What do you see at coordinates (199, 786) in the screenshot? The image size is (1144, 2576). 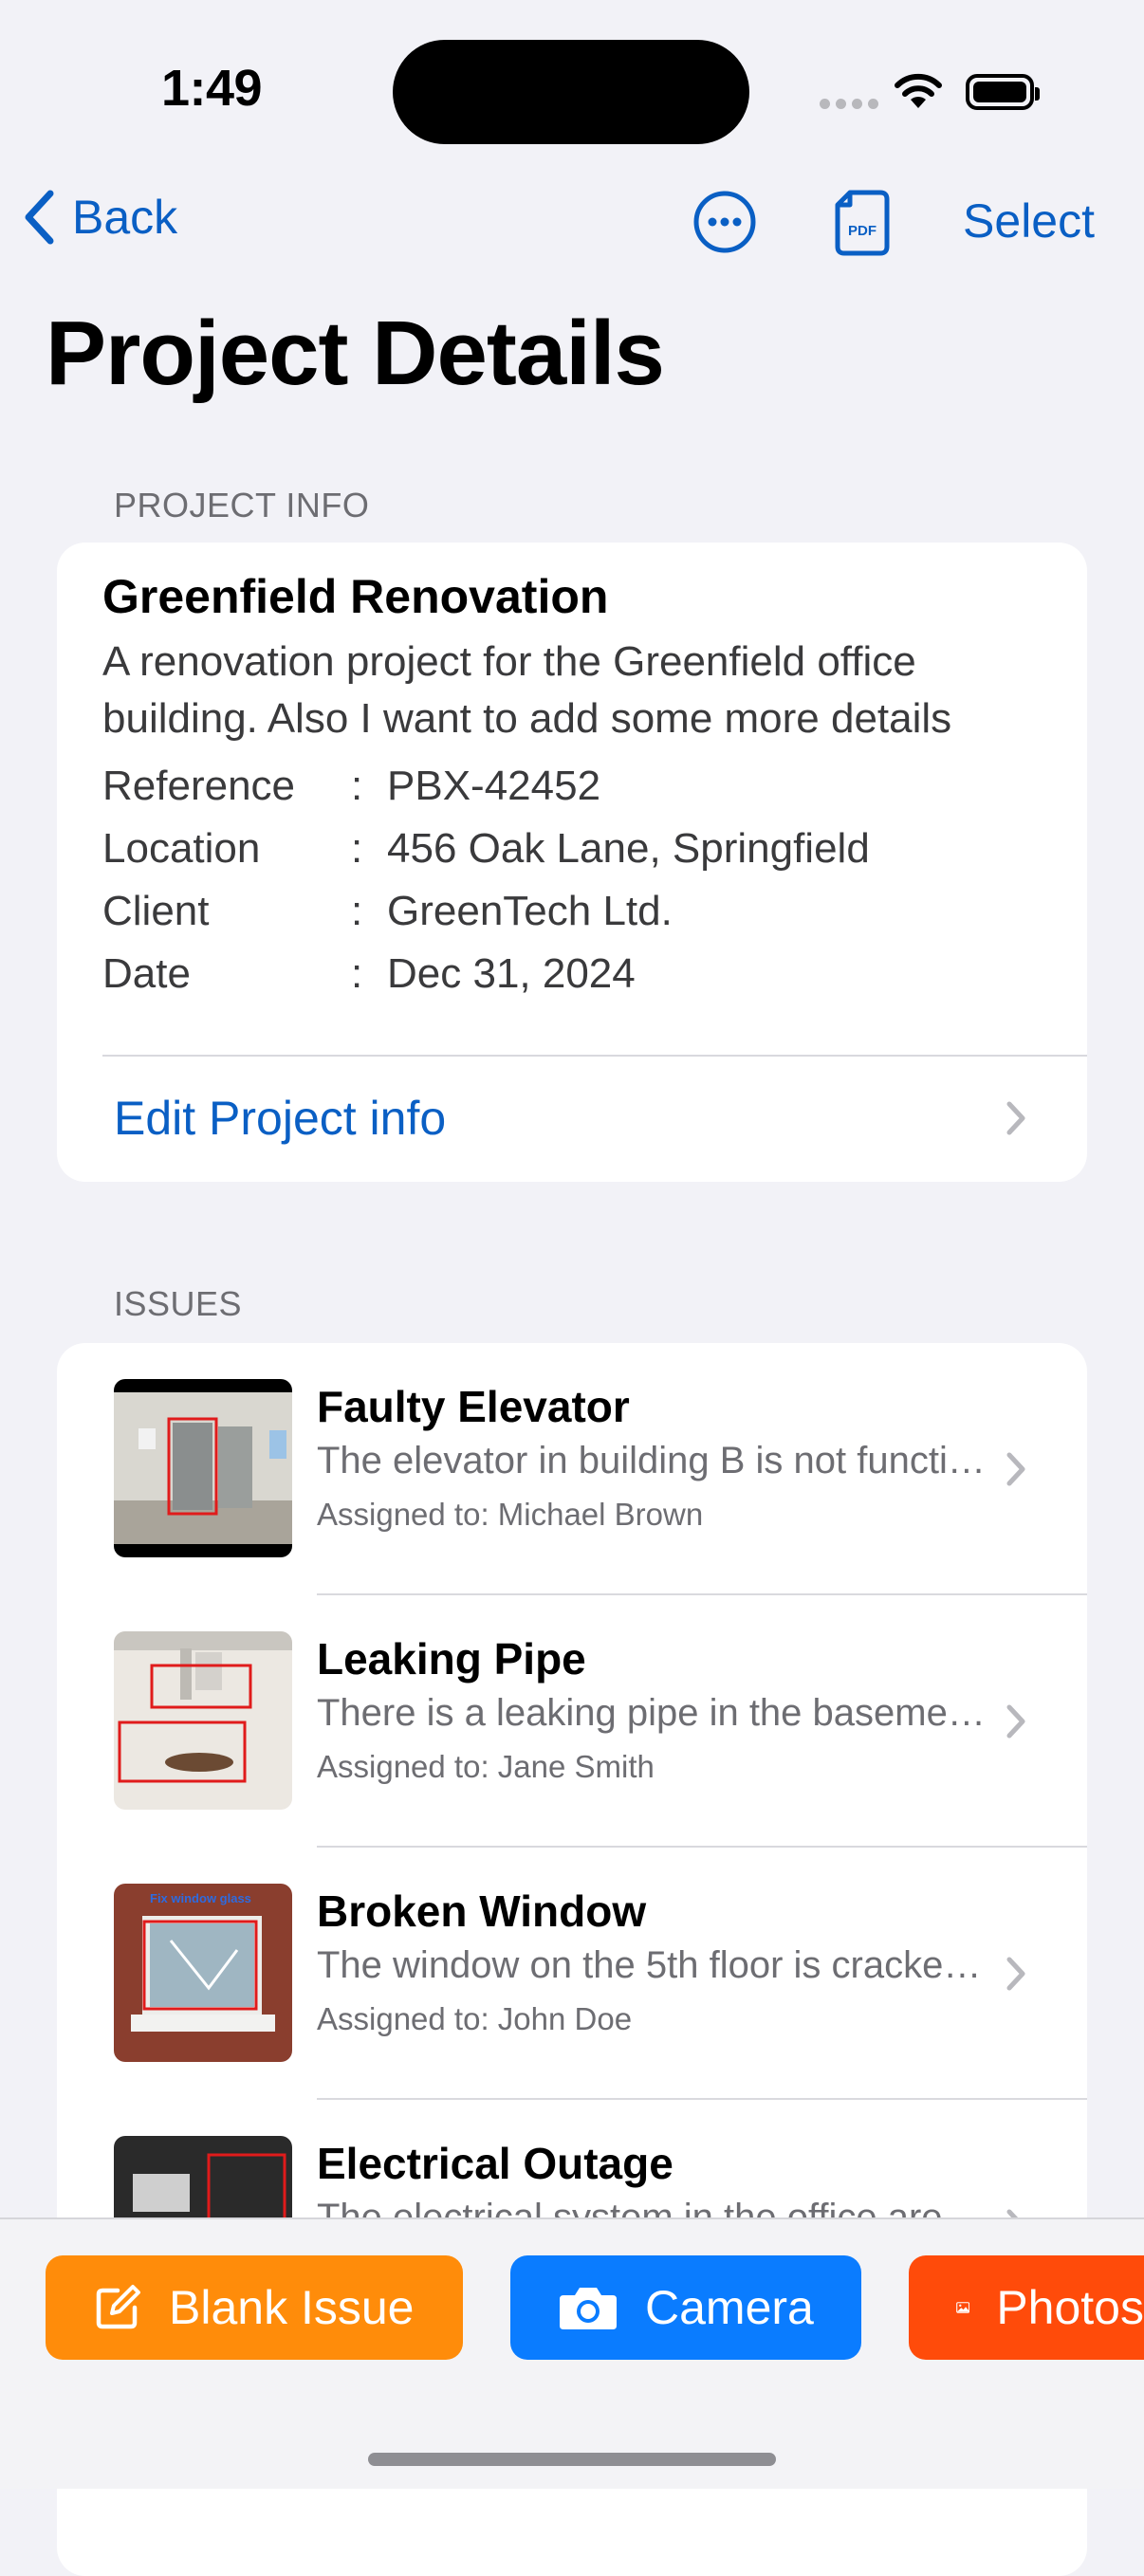 I see `field-label: Reference` at bounding box center [199, 786].